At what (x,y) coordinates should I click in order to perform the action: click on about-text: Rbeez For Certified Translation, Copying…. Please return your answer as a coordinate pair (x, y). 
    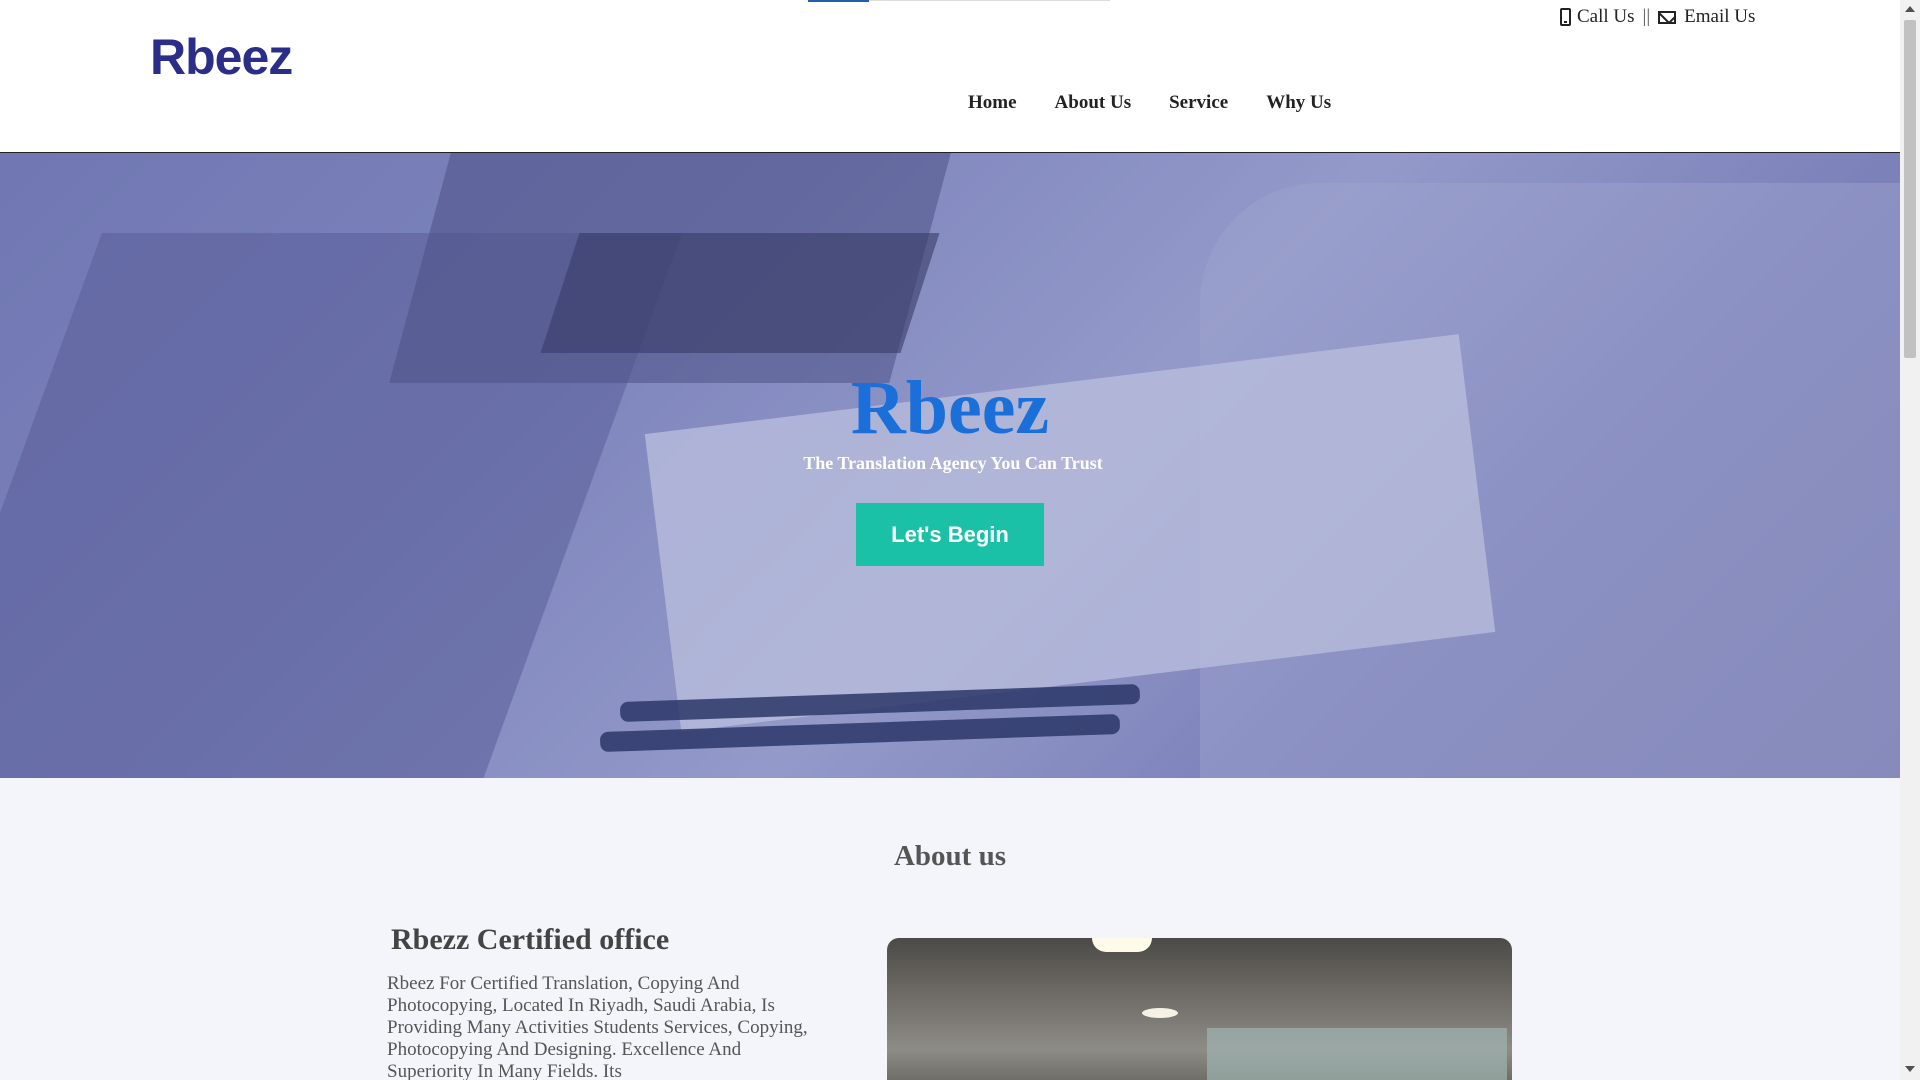
    Looking at the image, I should click on (597, 1026).